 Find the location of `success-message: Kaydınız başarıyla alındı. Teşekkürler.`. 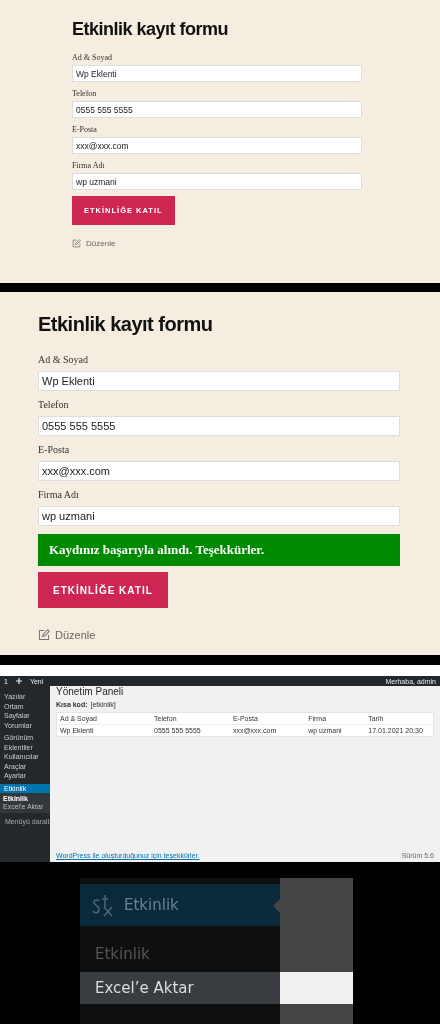

success-message: Kaydınız başarıyla alındı. Teşekkürler. is located at coordinates (219, 550).